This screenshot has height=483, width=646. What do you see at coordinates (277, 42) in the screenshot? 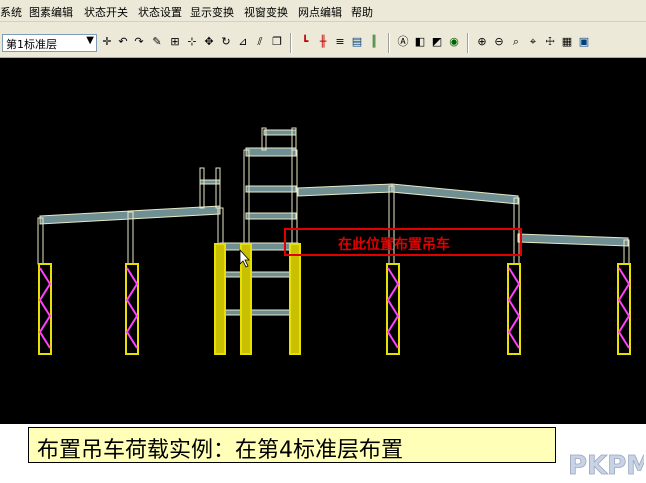
I see `copy-icon: ❐` at bounding box center [277, 42].